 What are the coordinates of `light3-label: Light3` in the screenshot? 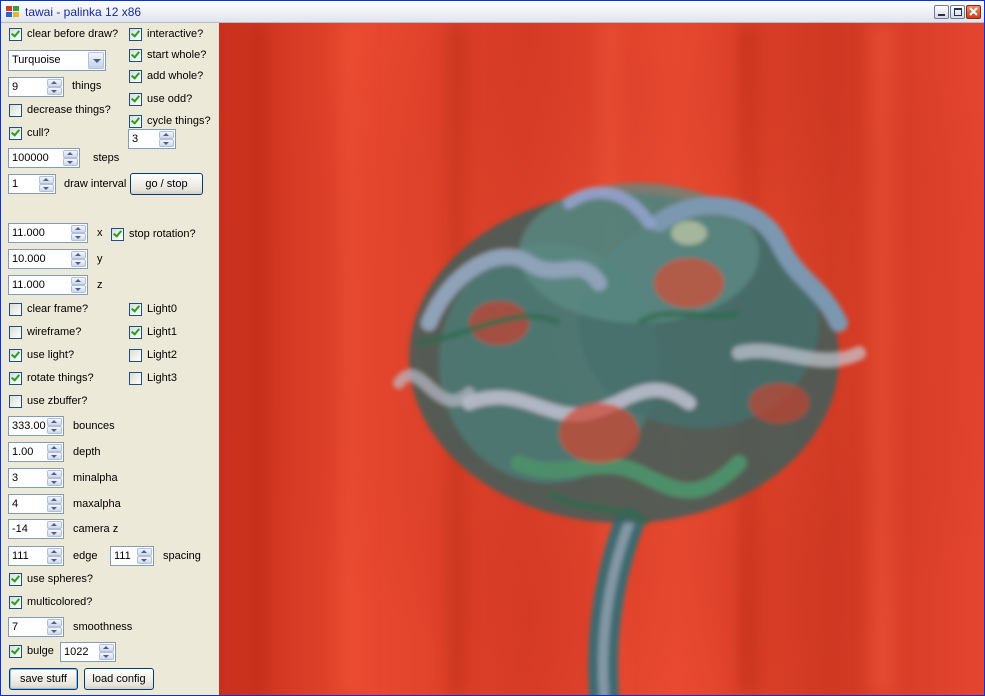 It's located at (162, 378).